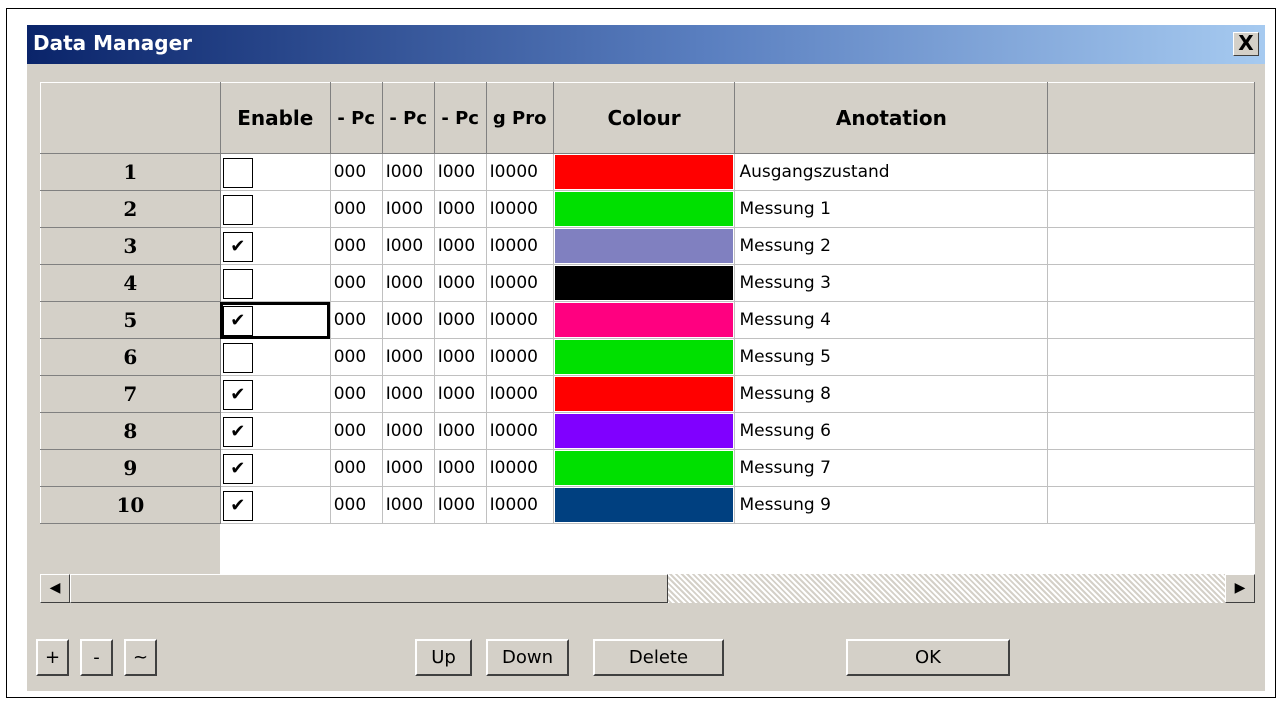 The image size is (1285, 702). I want to click on add-button: +, so click(52, 657).